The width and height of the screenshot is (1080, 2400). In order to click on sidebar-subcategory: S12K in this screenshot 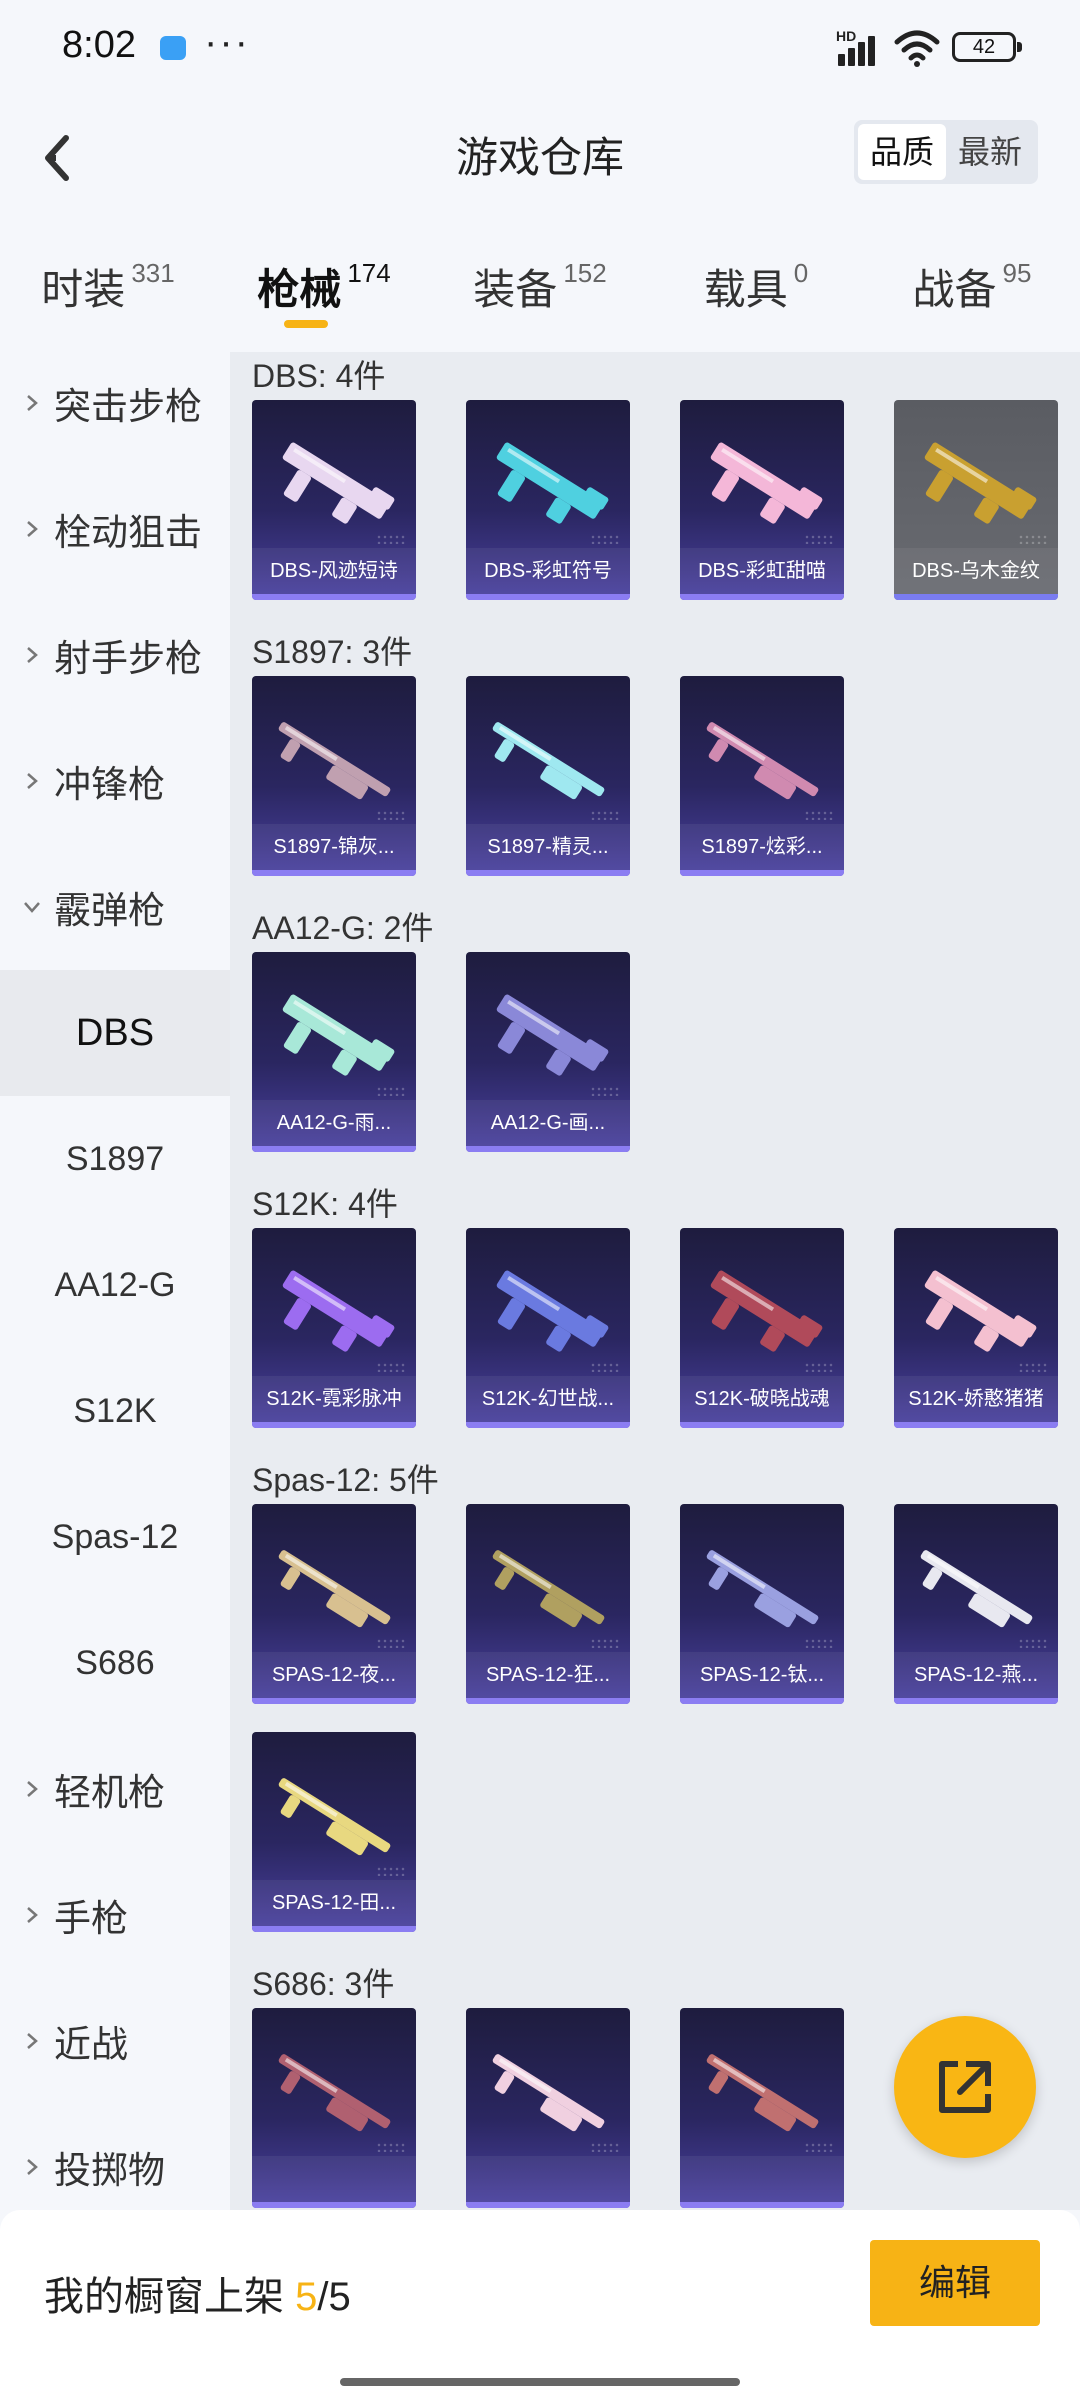, I will do `click(115, 1411)`.